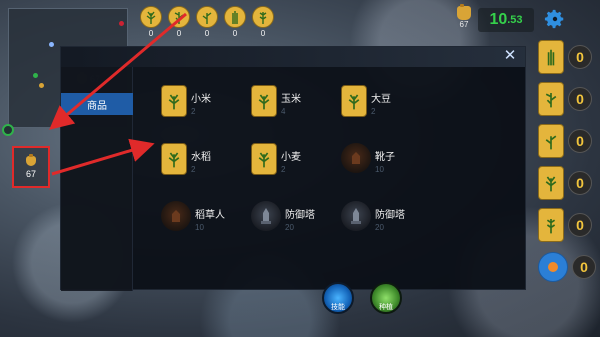  I want to click on shop-item: 稻草人 10, so click(206, 219).